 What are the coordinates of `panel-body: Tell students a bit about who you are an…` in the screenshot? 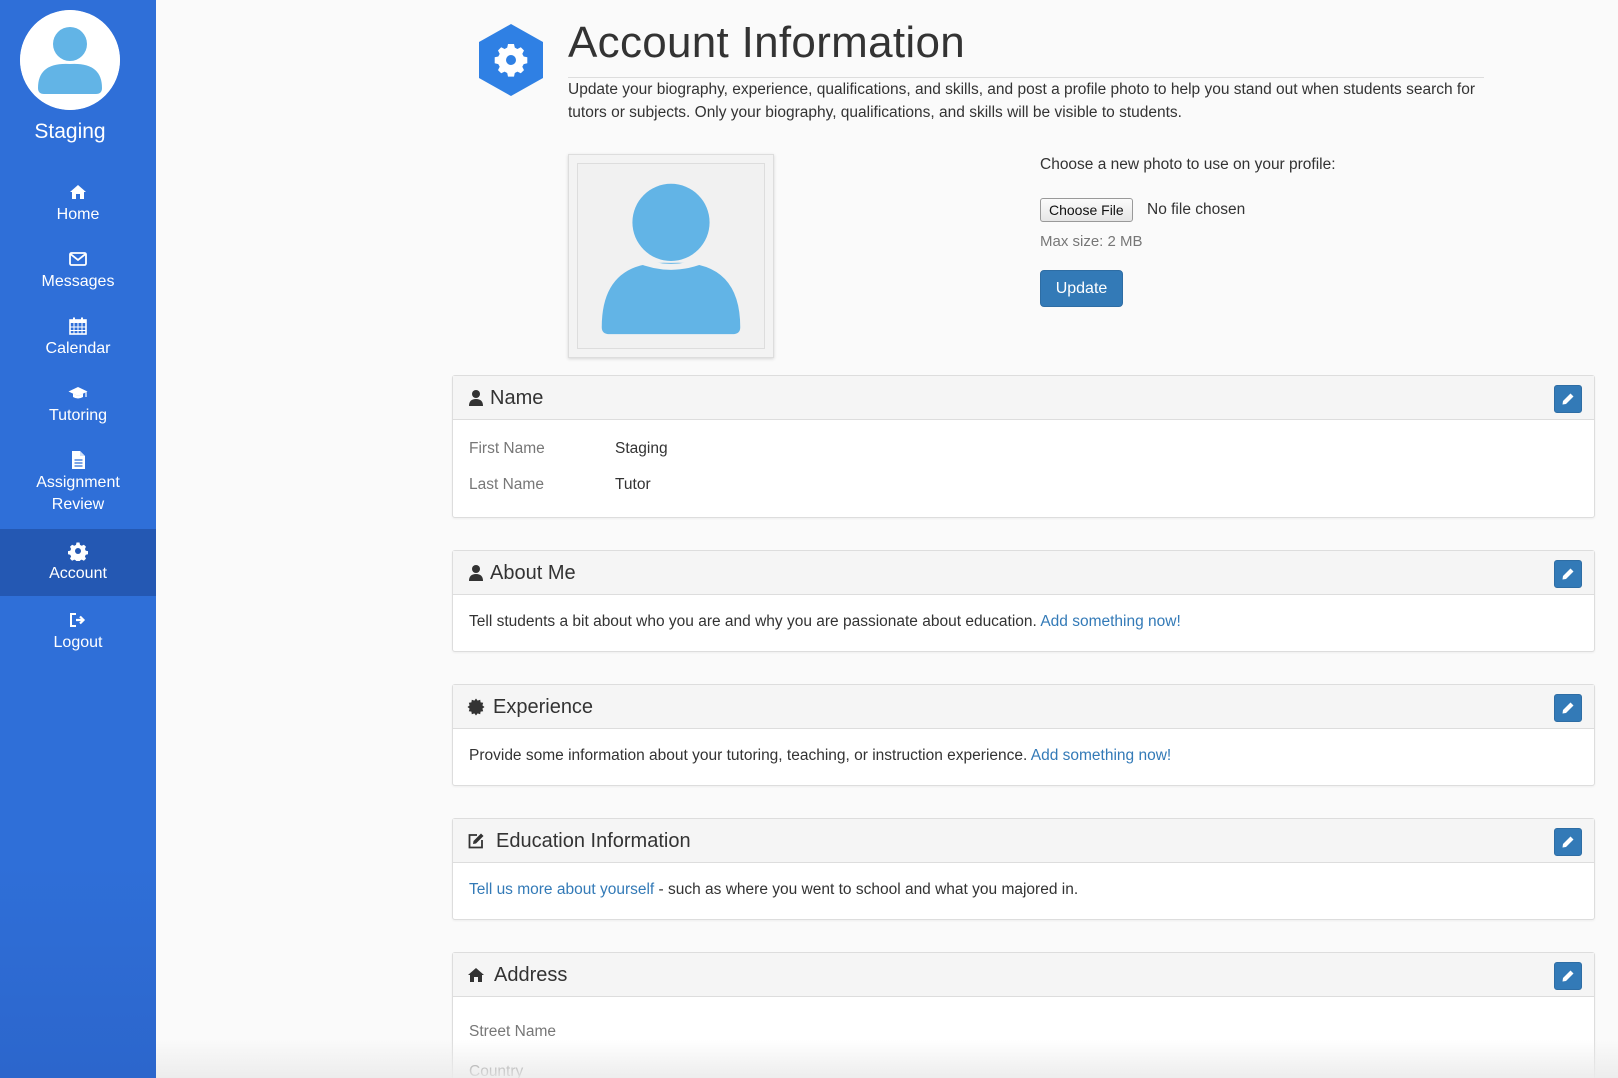 It's located at (1023, 622).